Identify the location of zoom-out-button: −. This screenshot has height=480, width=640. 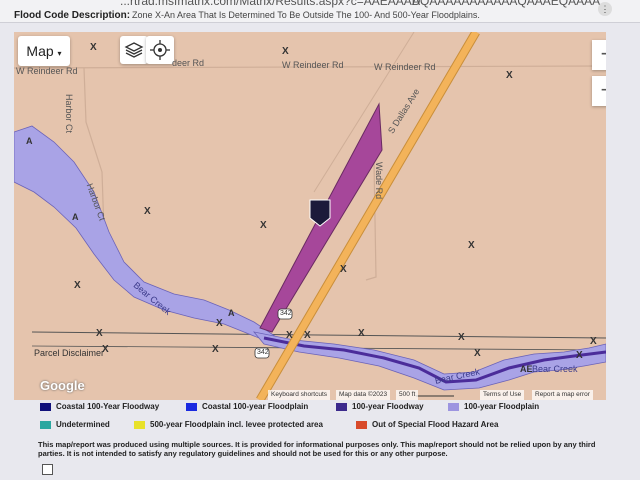
(599, 91).